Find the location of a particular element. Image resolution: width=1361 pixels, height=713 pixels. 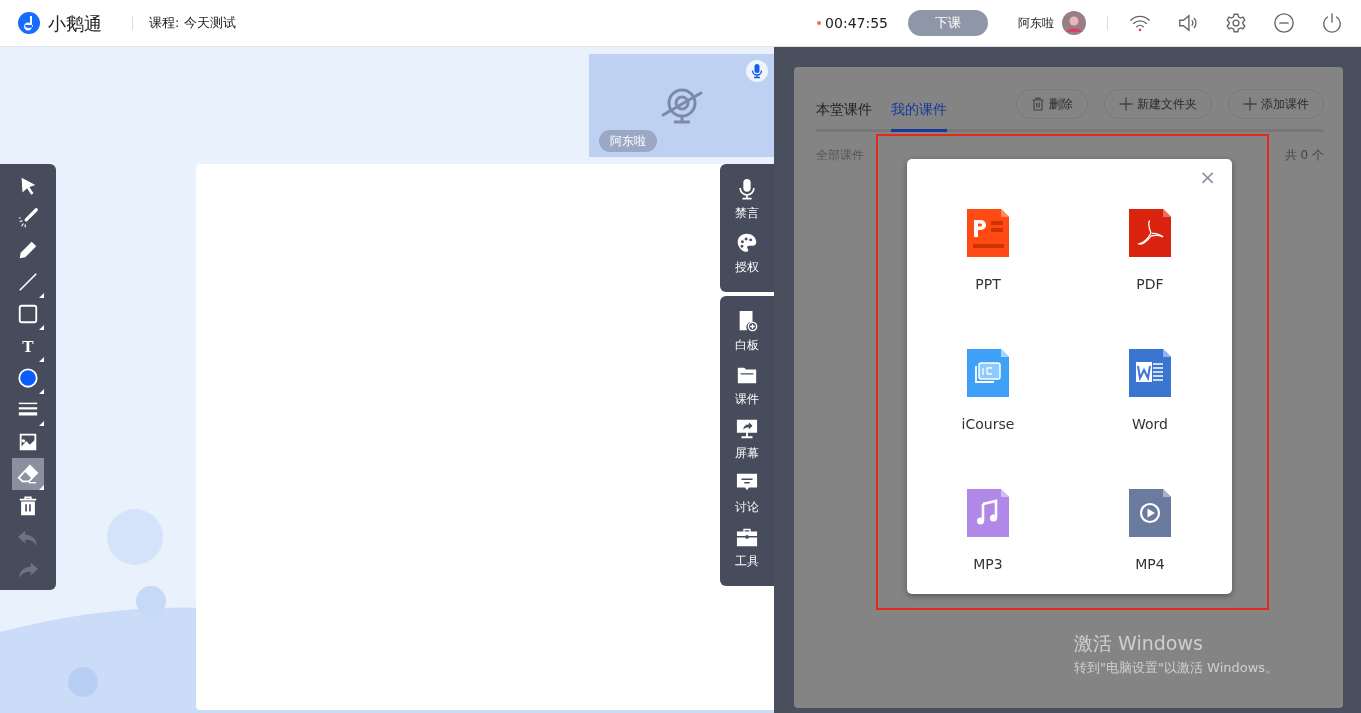

toolbar-button: 禁言 is located at coordinates (747, 201).